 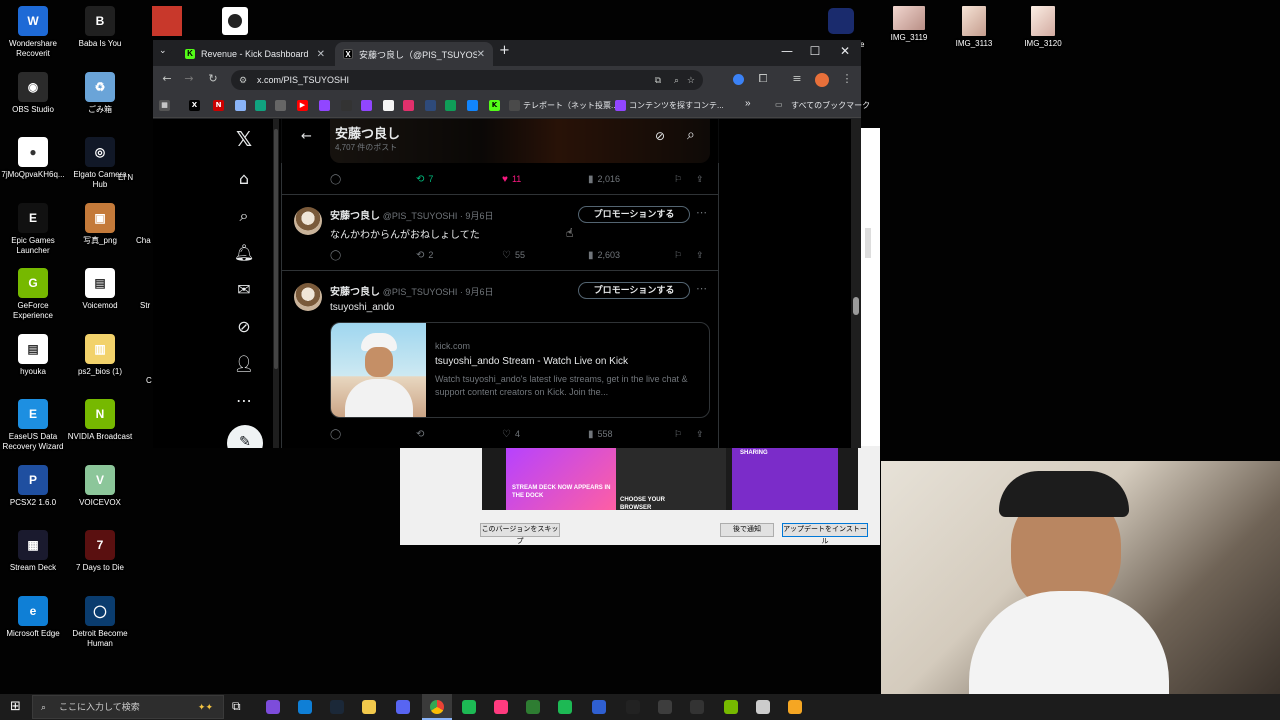 What do you see at coordinates (422, 434) in the screenshot?
I see `repost-button: ⟲` at bounding box center [422, 434].